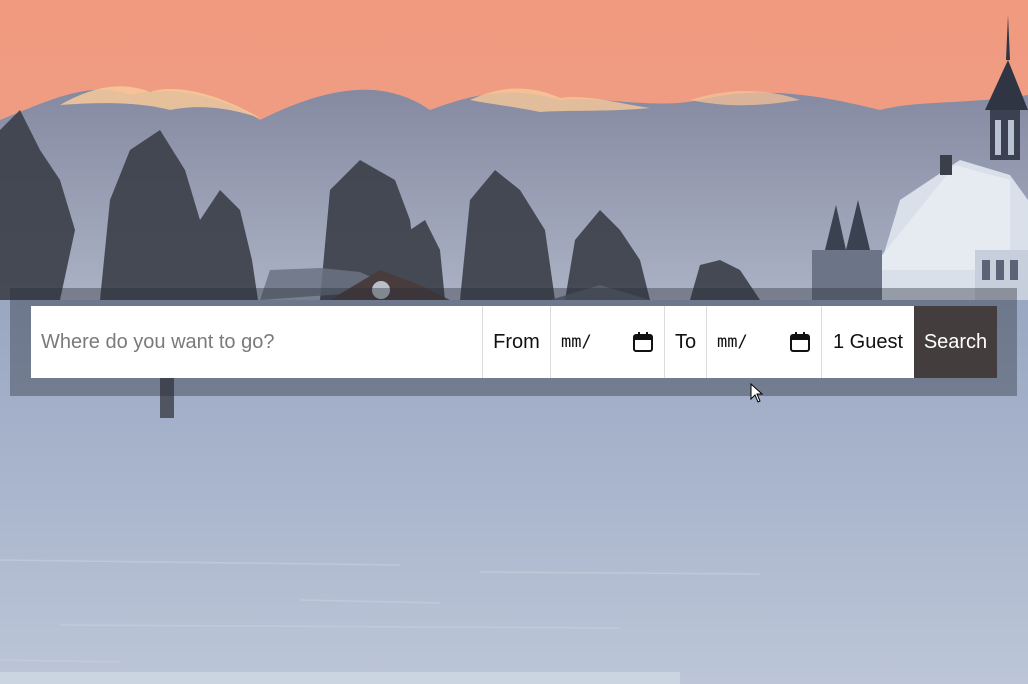  I want to click on destination-input, so click(256, 342).